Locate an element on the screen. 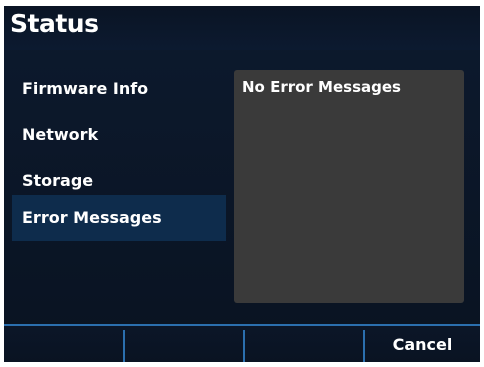  cancel-softkey: Cancel is located at coordinates (422, 344).